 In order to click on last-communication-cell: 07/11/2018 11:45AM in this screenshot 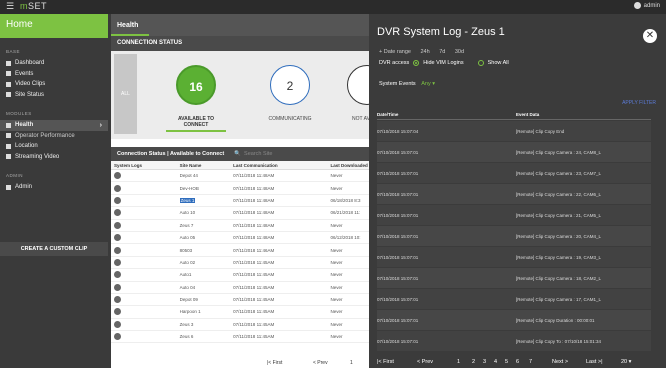, I will do `click(279, 337)`.